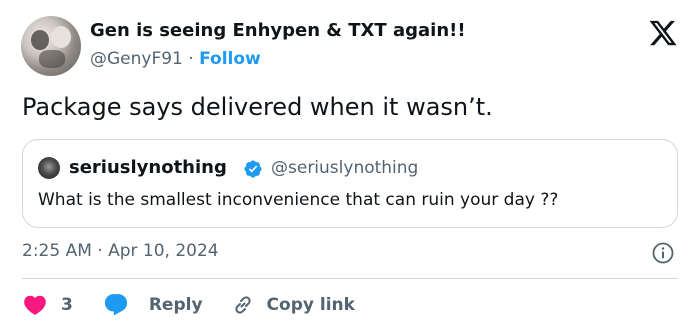  Describe the element at coordinates (35, 305) in the screenshot. I see `heart-icon` at that location.